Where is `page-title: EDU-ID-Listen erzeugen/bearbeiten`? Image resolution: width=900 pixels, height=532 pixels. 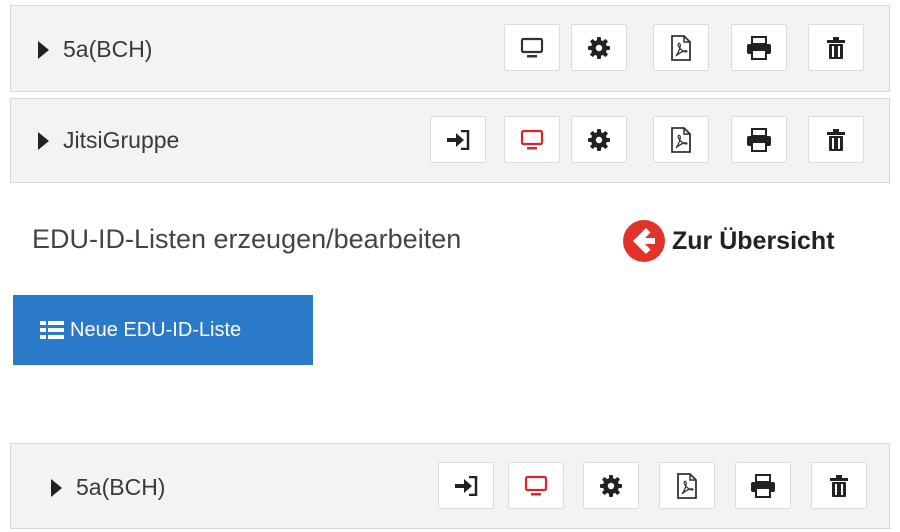 page-title: EDU-ID-Listen erzeugen/bearbeiten is located at coordinates (247, 239).